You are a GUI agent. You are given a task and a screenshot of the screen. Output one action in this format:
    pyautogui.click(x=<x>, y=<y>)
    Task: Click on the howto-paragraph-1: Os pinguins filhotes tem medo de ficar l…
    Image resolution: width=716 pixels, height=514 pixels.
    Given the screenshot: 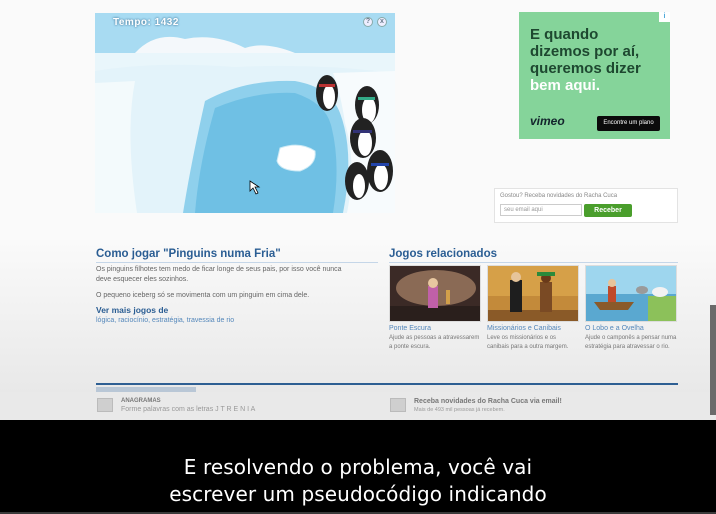 What is the action you would take?
    pyautogui.click(x=219, y=274)
    